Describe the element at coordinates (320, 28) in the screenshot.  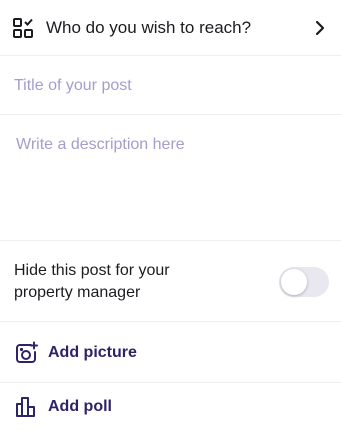
I see `chevron-right-icon` at that location.